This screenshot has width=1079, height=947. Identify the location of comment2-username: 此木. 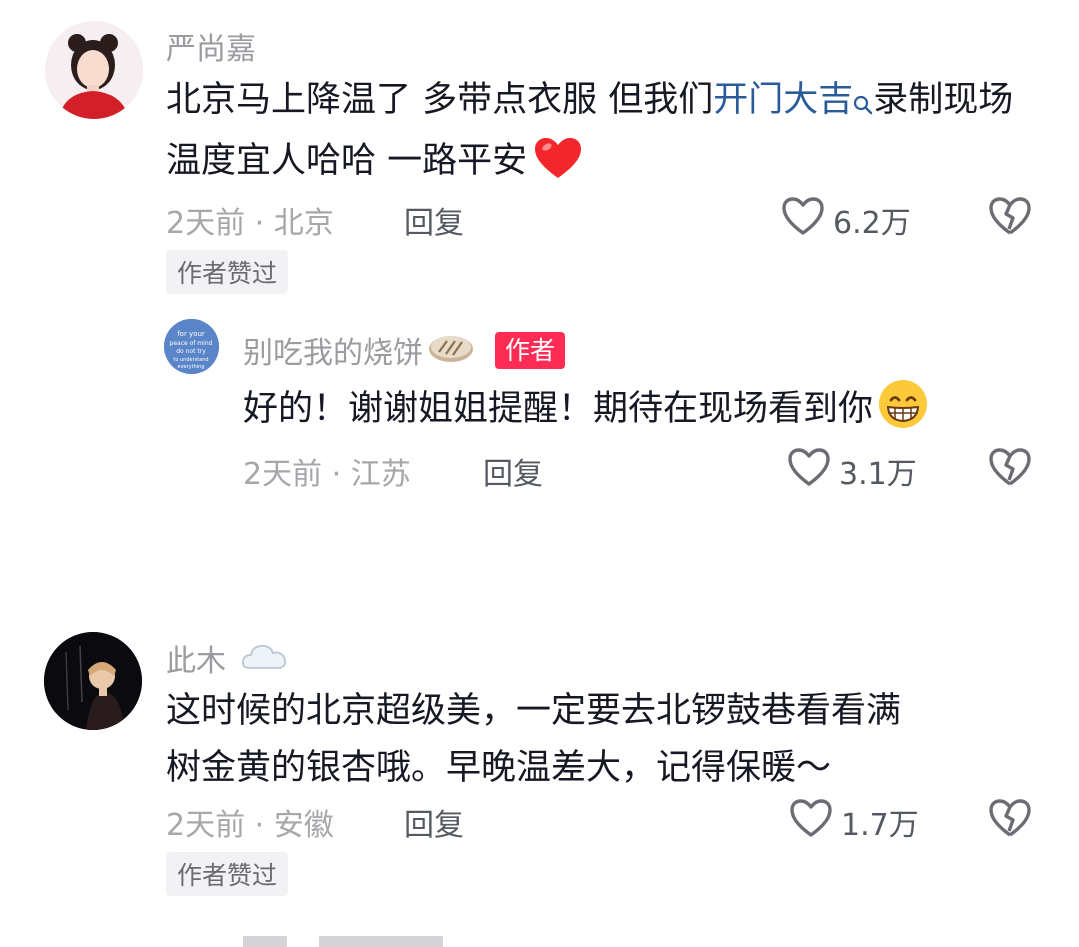
(196, 658).